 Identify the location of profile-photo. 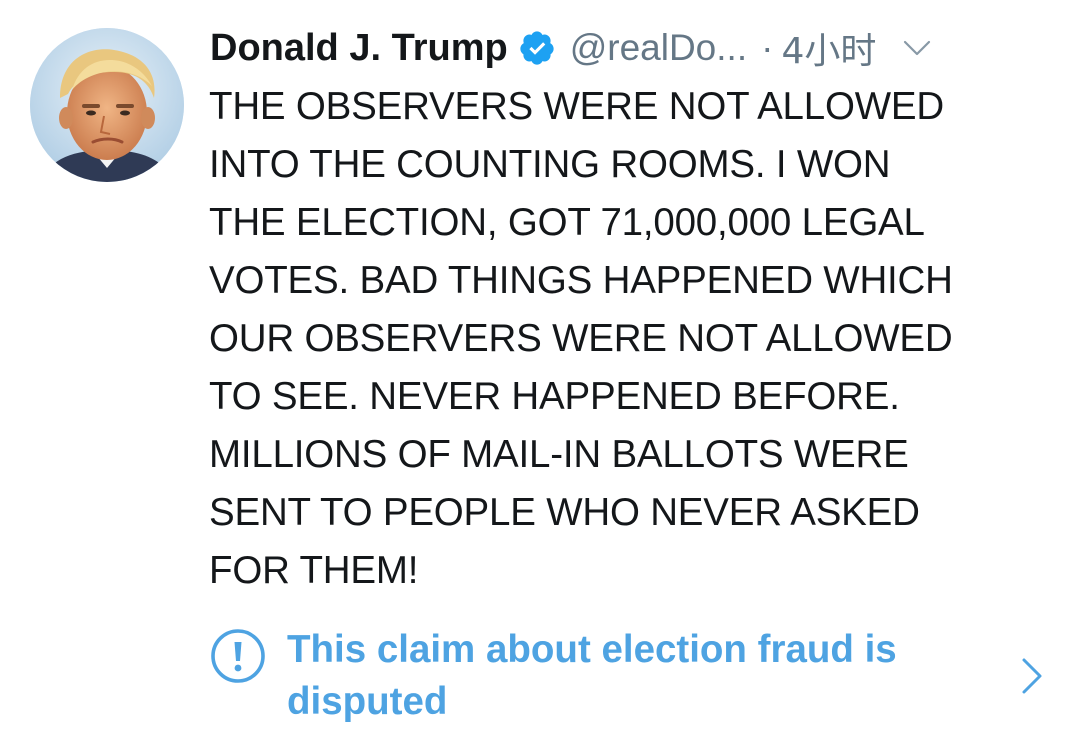
(107, 105).